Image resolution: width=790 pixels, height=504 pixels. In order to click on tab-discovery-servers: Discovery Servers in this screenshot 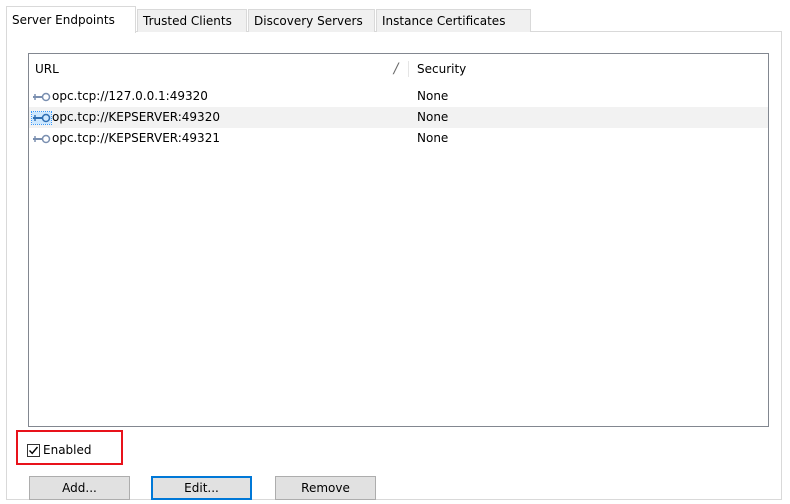, I will do `click(311, 20)`.